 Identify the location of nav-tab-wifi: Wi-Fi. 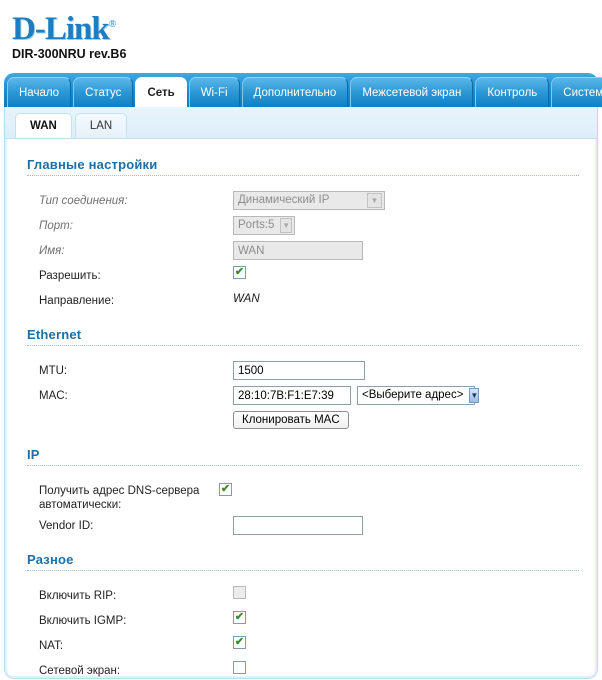
(214, 92).